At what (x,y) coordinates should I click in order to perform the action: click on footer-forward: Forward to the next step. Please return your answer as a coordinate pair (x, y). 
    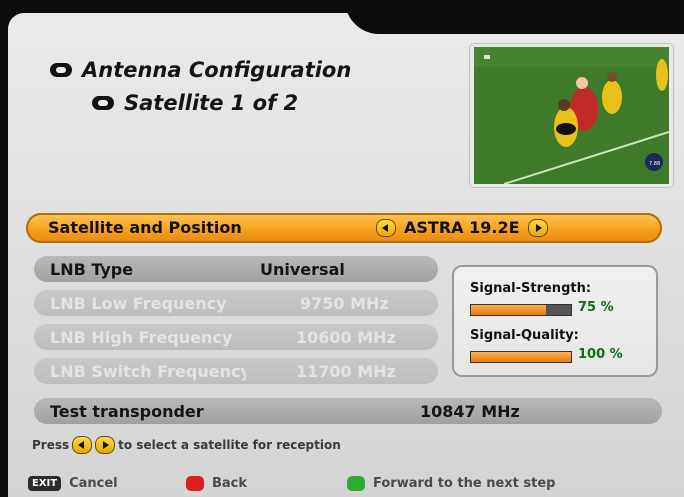
    Looking at the image, I should click on (451, 483).